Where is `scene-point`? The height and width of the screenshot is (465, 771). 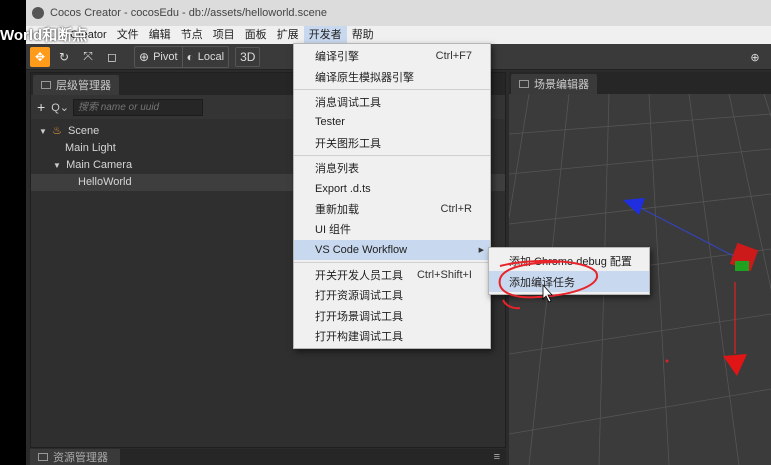
scene-point is located at coordinates (667, 361).